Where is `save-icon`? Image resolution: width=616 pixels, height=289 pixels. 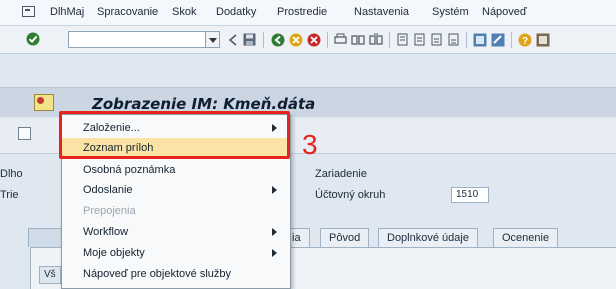
save-icon is located at coordinates (249, 39).